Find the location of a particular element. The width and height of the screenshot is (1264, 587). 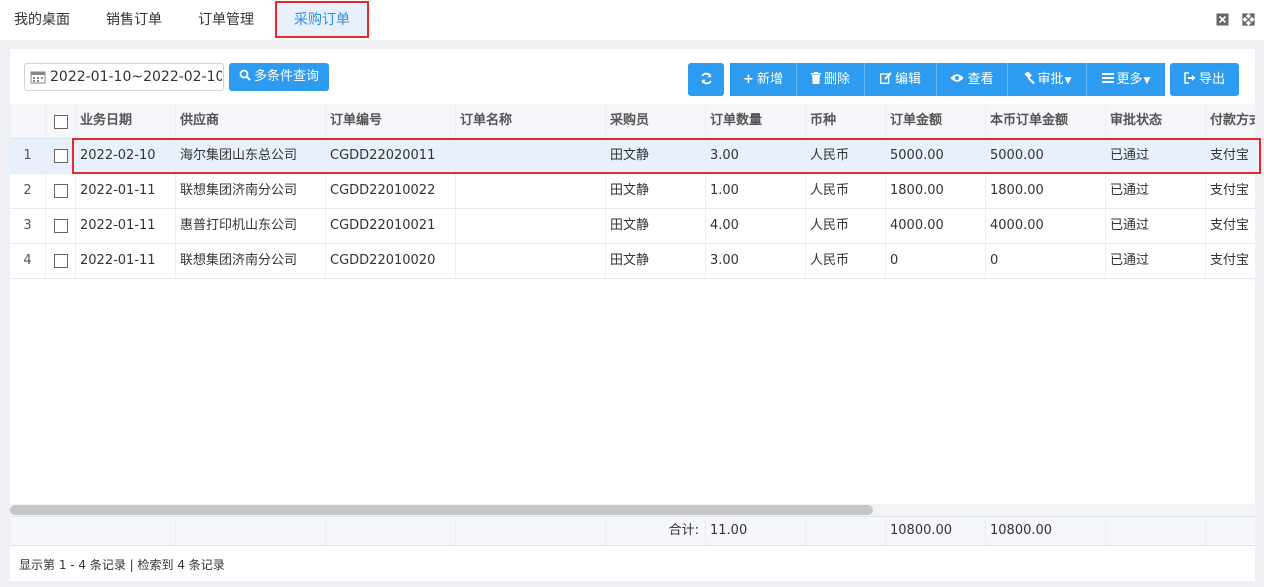

cell-quantity: 1.00 is located at coordinates (756, 191).